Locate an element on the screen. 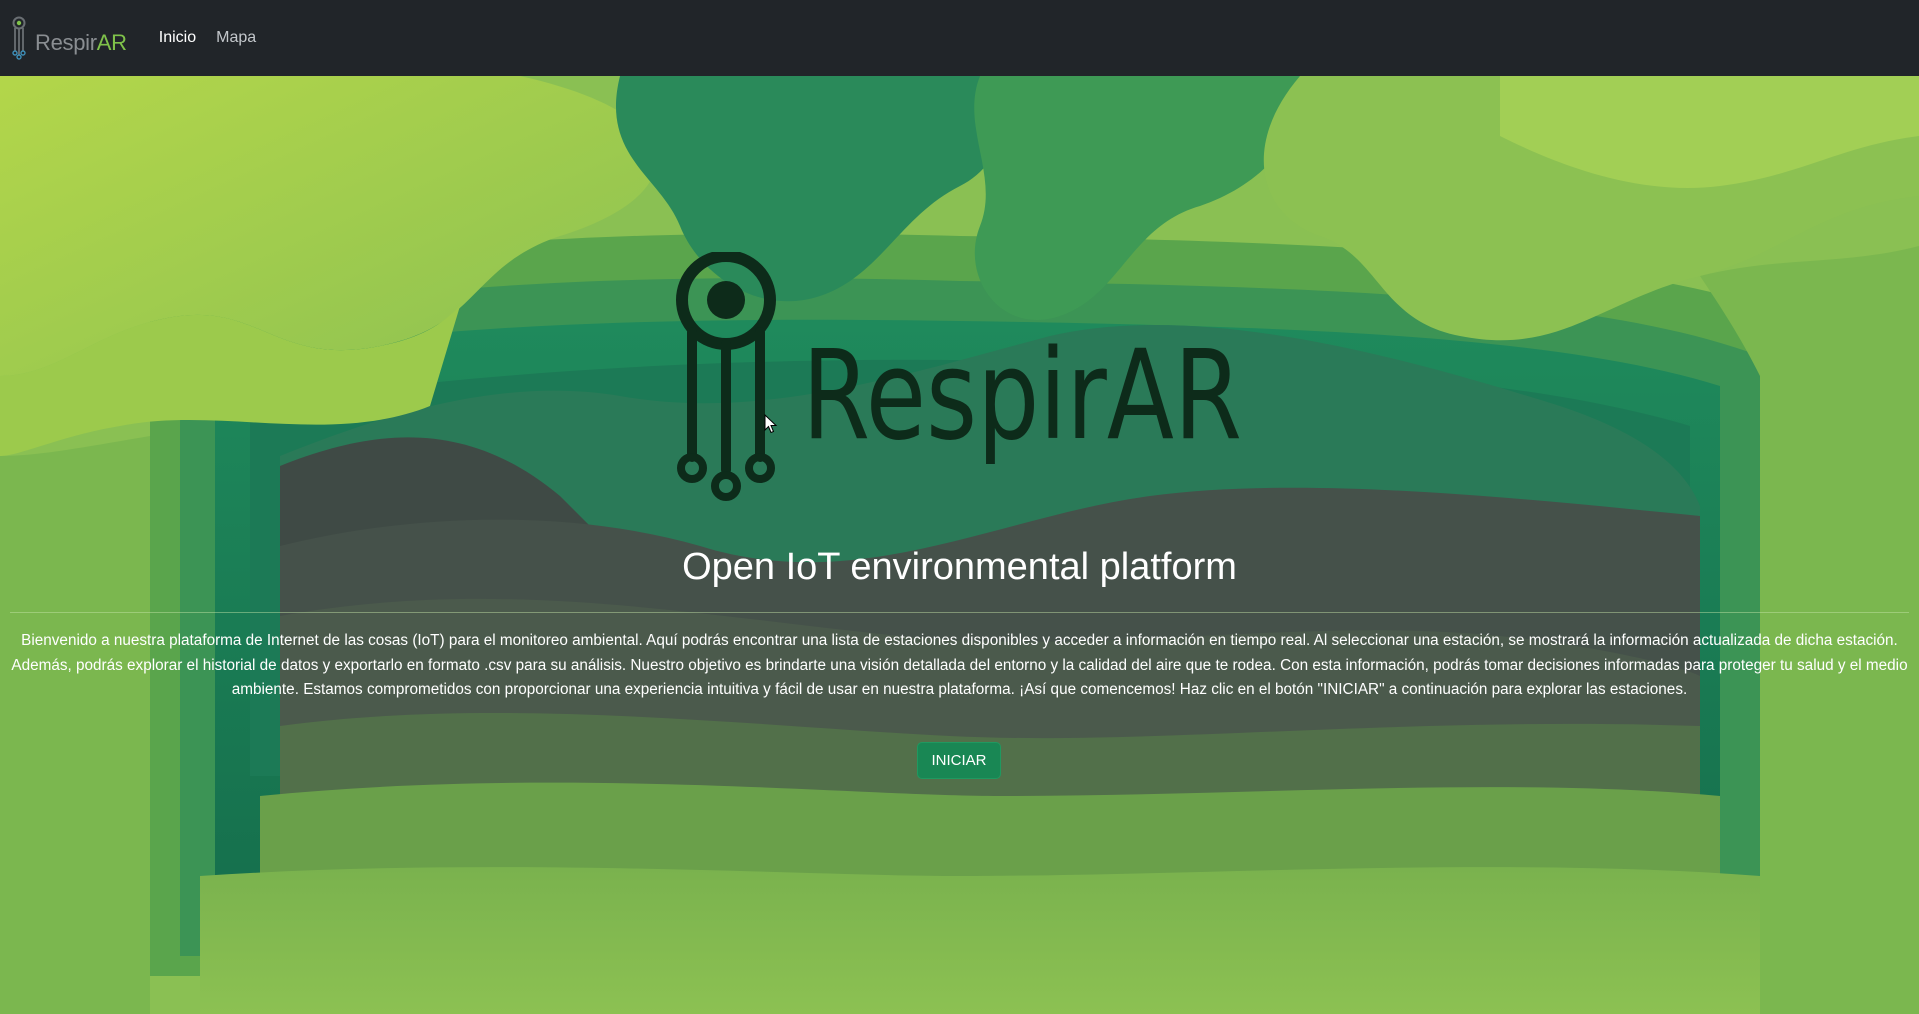 This screenshot has width=1919, height=1014. nav-link-mapa: Mapa is located at coordinates (236, 38).